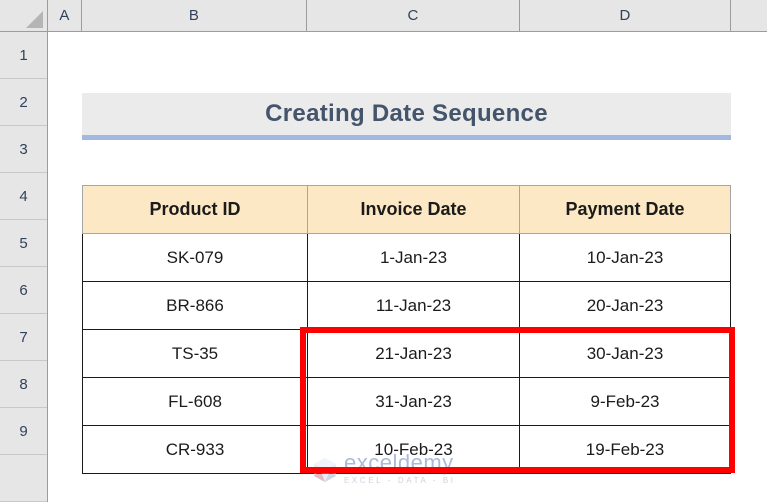  Describe the element at coordinates (413, 401) in the screenshot. I see `cell-invoice-date: 31-Jan-23` at that location.